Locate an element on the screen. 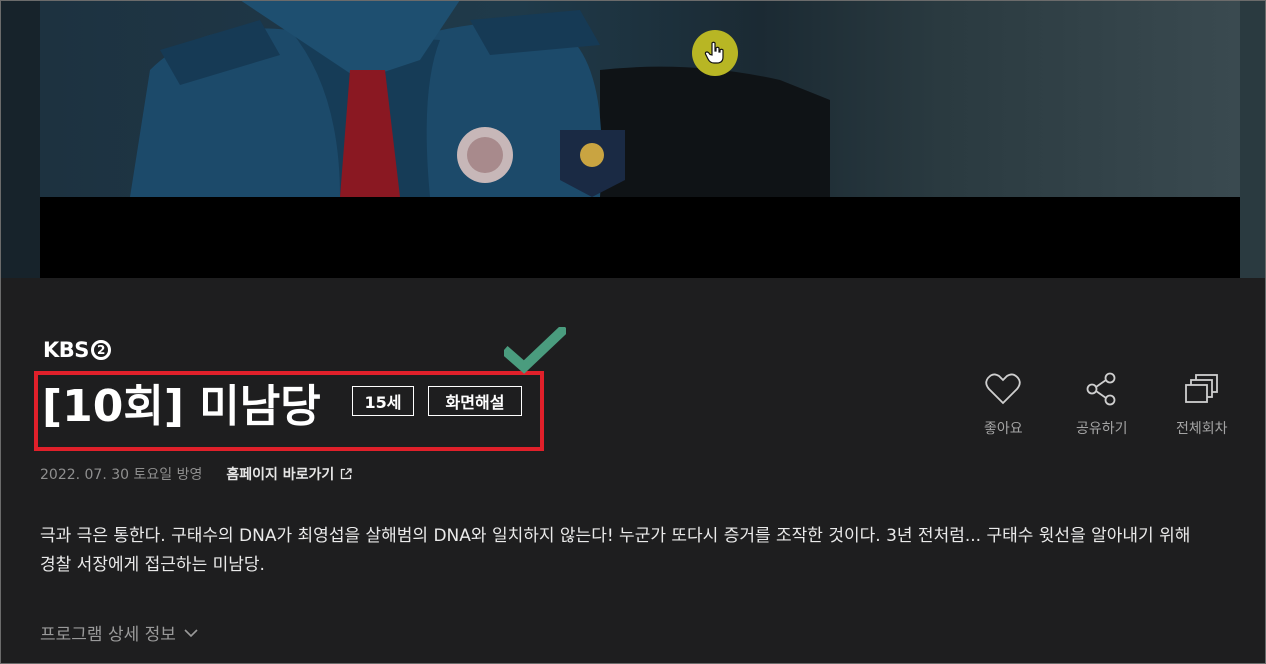  homepage-link: 홈페이지 바로가기 is located at coordinates (289, 474).